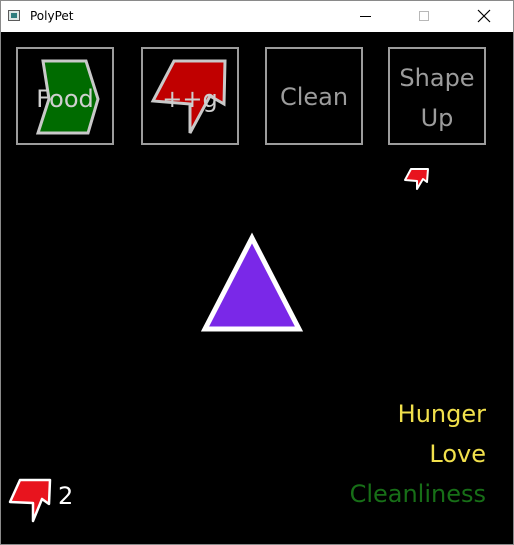 The width and height of the screenshot is (514, 545). I want to click on maximize-button, so click(424, 16).